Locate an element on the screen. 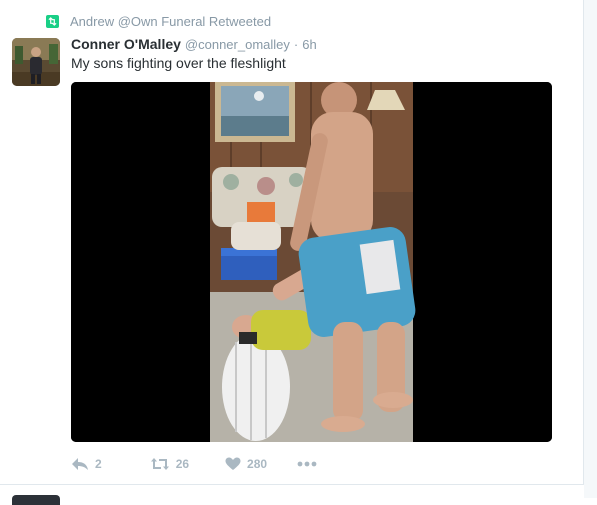 The image size is (597, 505). reply-count: 2 is located at coordinates (98, 464).